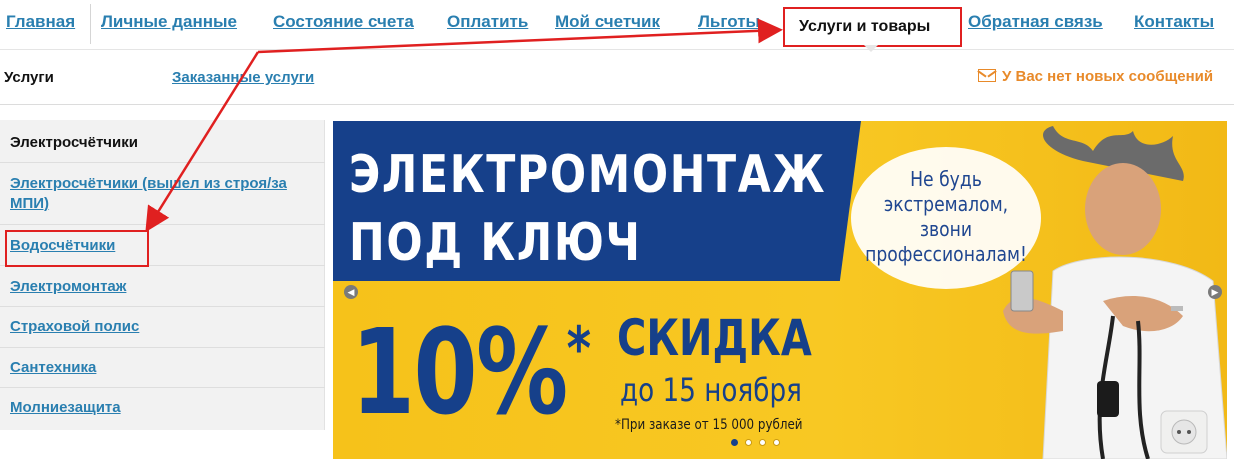 This screenshot has width=1234, height=475. Describe the element at coordinates (946, 229) in the screenshot. I see `bubble-line: звони` at that location.